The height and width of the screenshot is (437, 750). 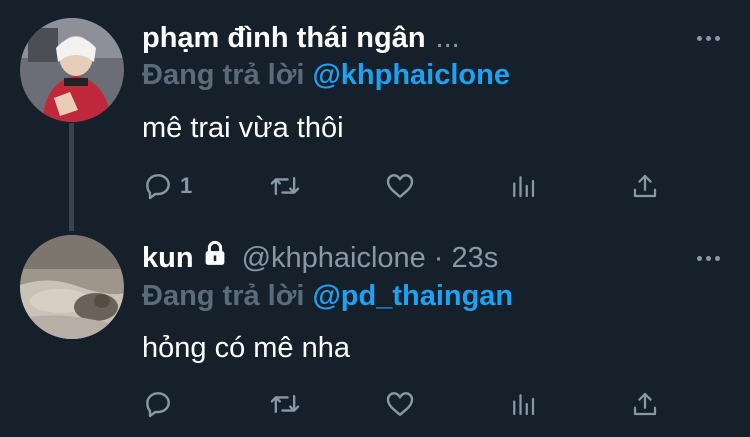 I want to click on action-bar, so click(x=402, y=404).